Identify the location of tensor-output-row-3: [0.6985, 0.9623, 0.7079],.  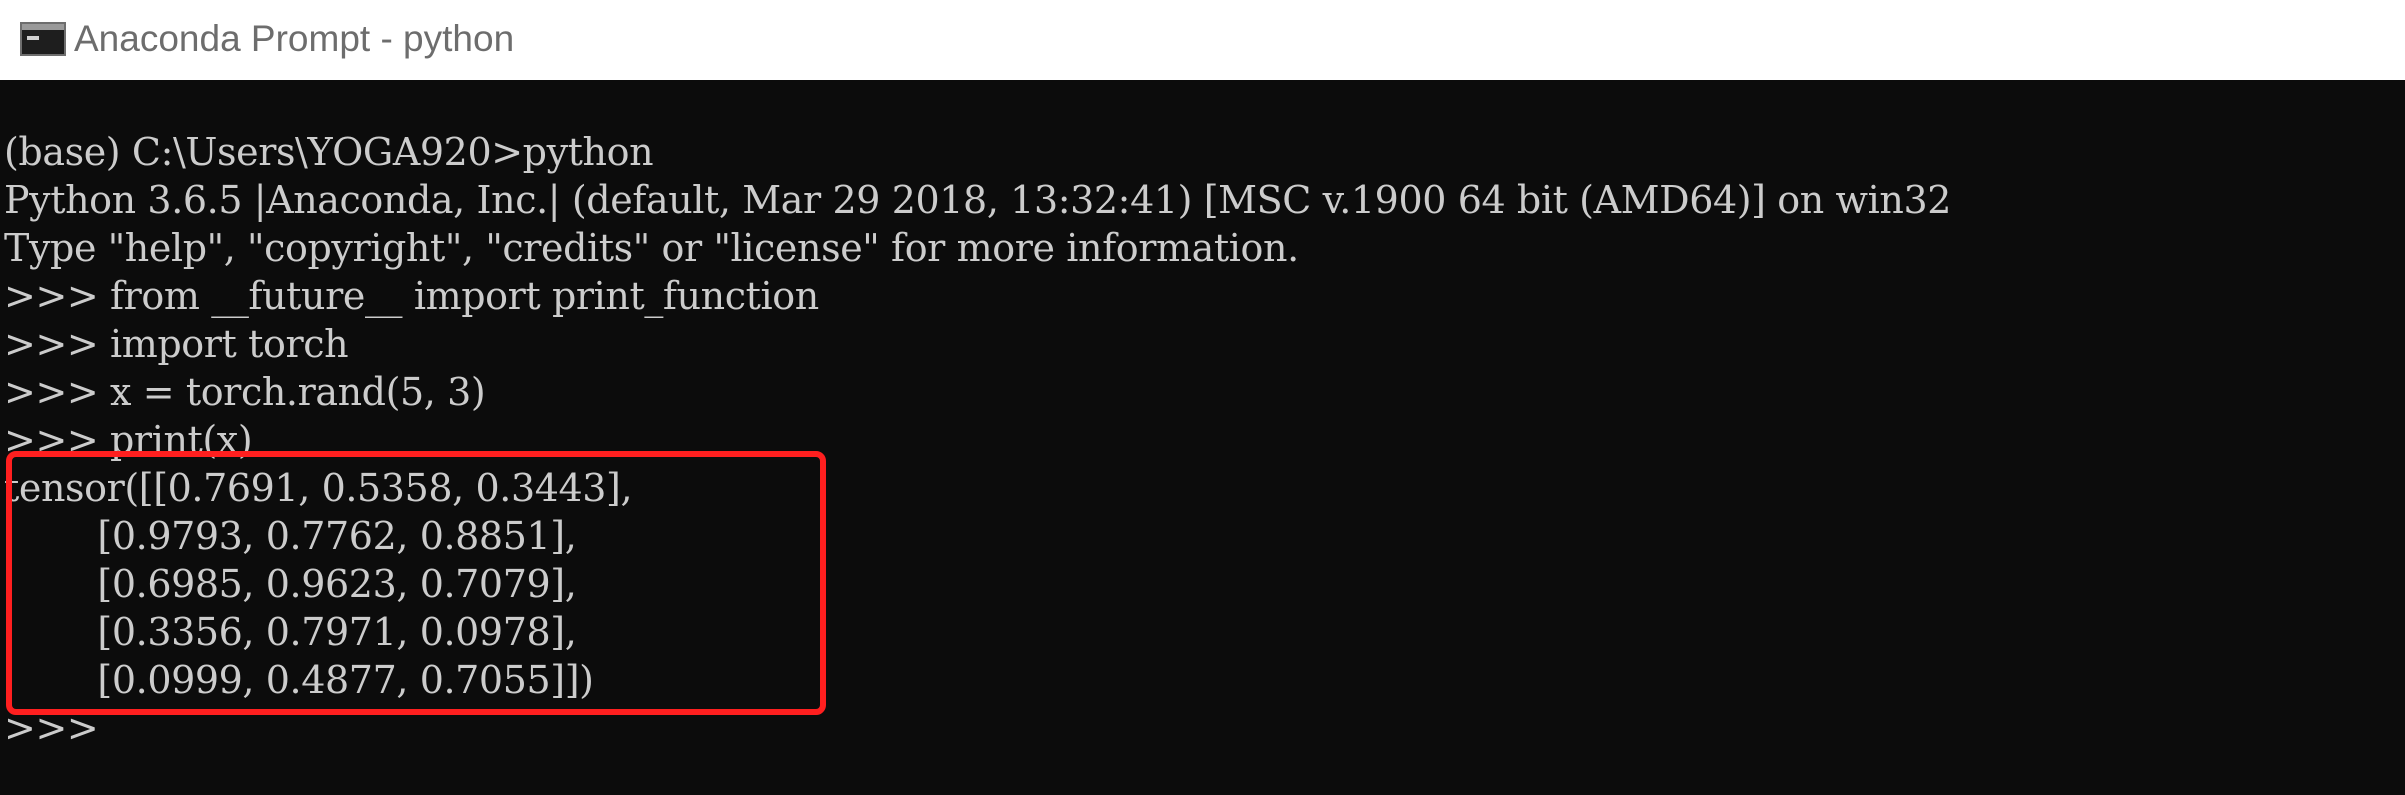
(290, 584).